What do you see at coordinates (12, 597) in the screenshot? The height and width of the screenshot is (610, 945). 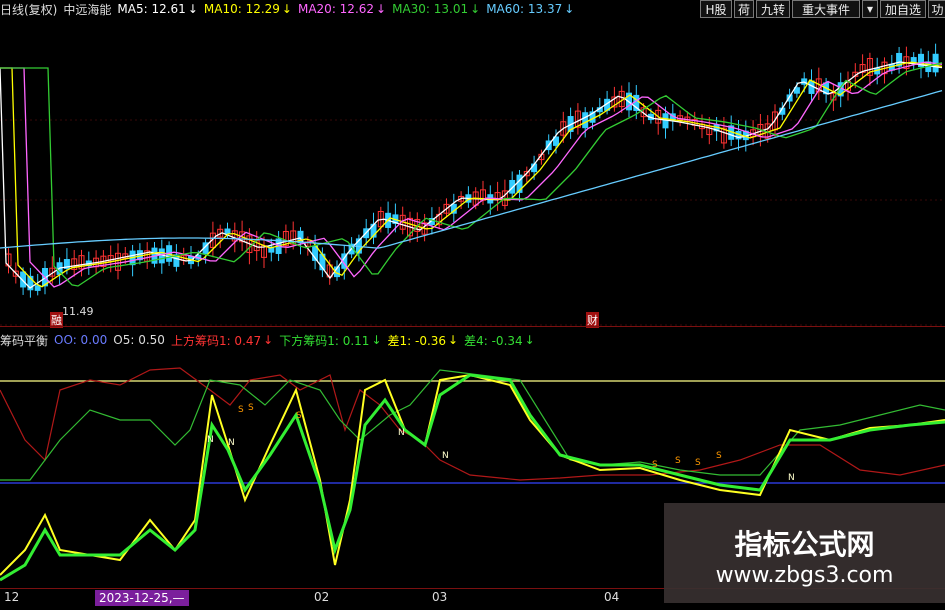 I see `tick-12: 12` at bounding box center [12, 597].